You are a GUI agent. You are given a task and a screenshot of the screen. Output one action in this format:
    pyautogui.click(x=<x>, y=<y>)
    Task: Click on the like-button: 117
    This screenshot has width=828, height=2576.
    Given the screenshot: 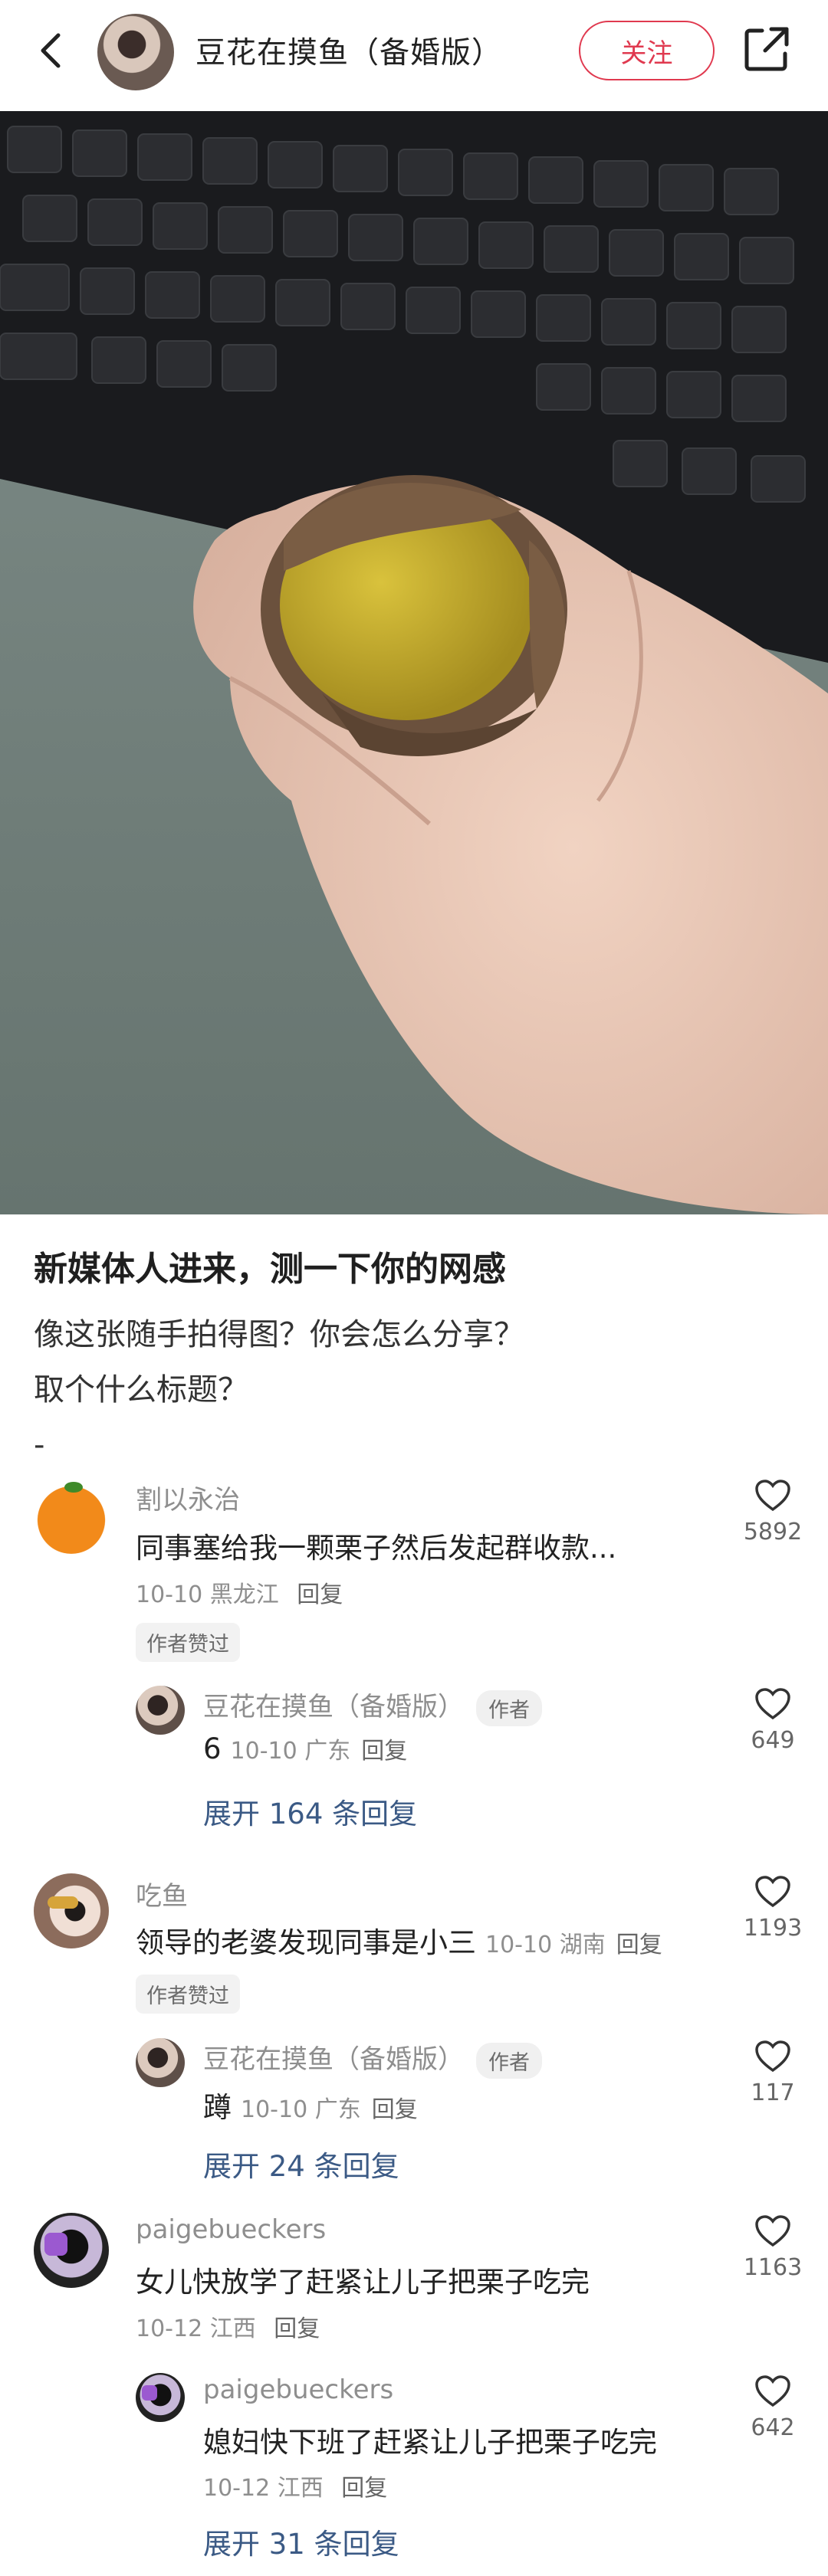 What is the action you would take?
    pyautogui.click(x=773, y=2073)
    